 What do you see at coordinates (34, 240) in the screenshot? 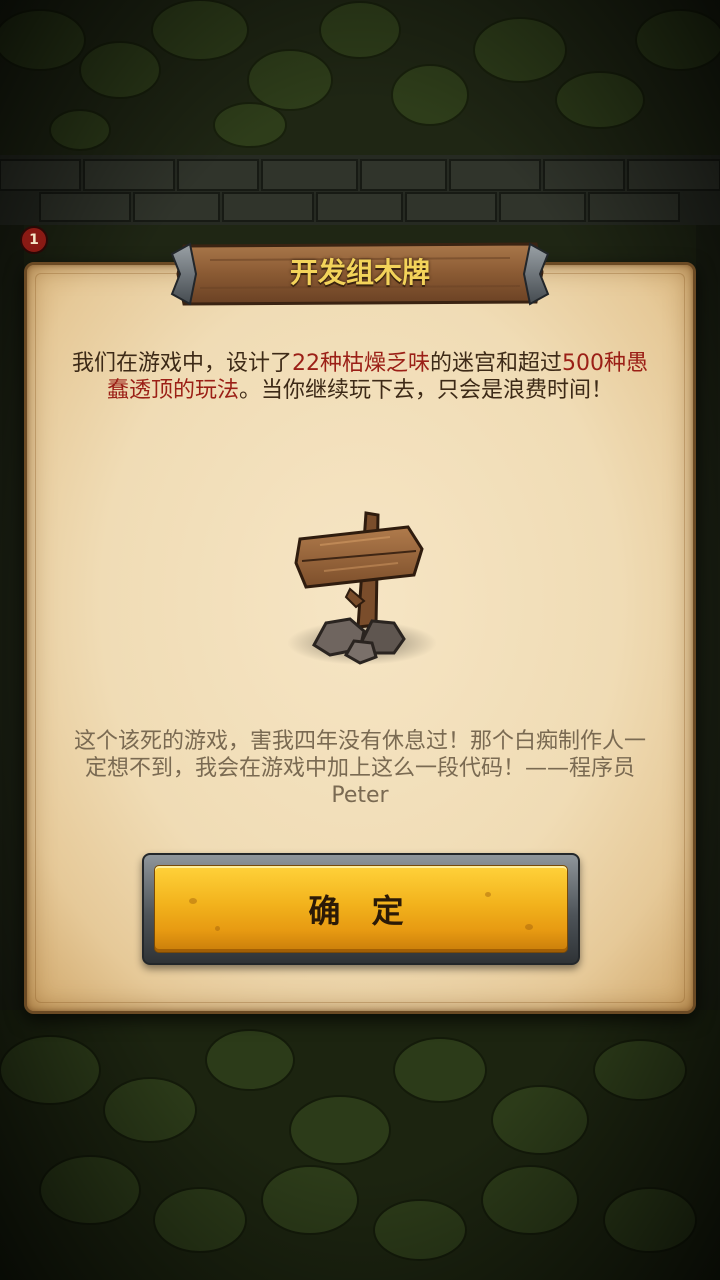
I see `hud-badge-count: 1` at bounding box center [34, 240].